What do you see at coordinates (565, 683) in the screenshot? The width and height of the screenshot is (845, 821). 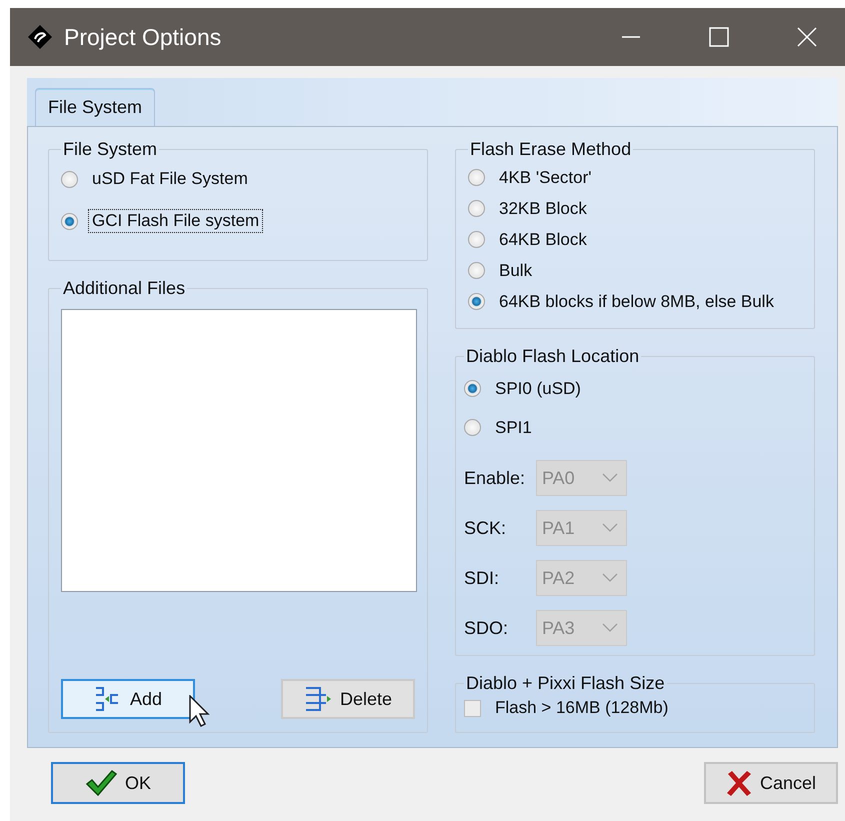 I see `group-title: Diablo + Pixxi Flash Size` at bounding box center [565, 683].